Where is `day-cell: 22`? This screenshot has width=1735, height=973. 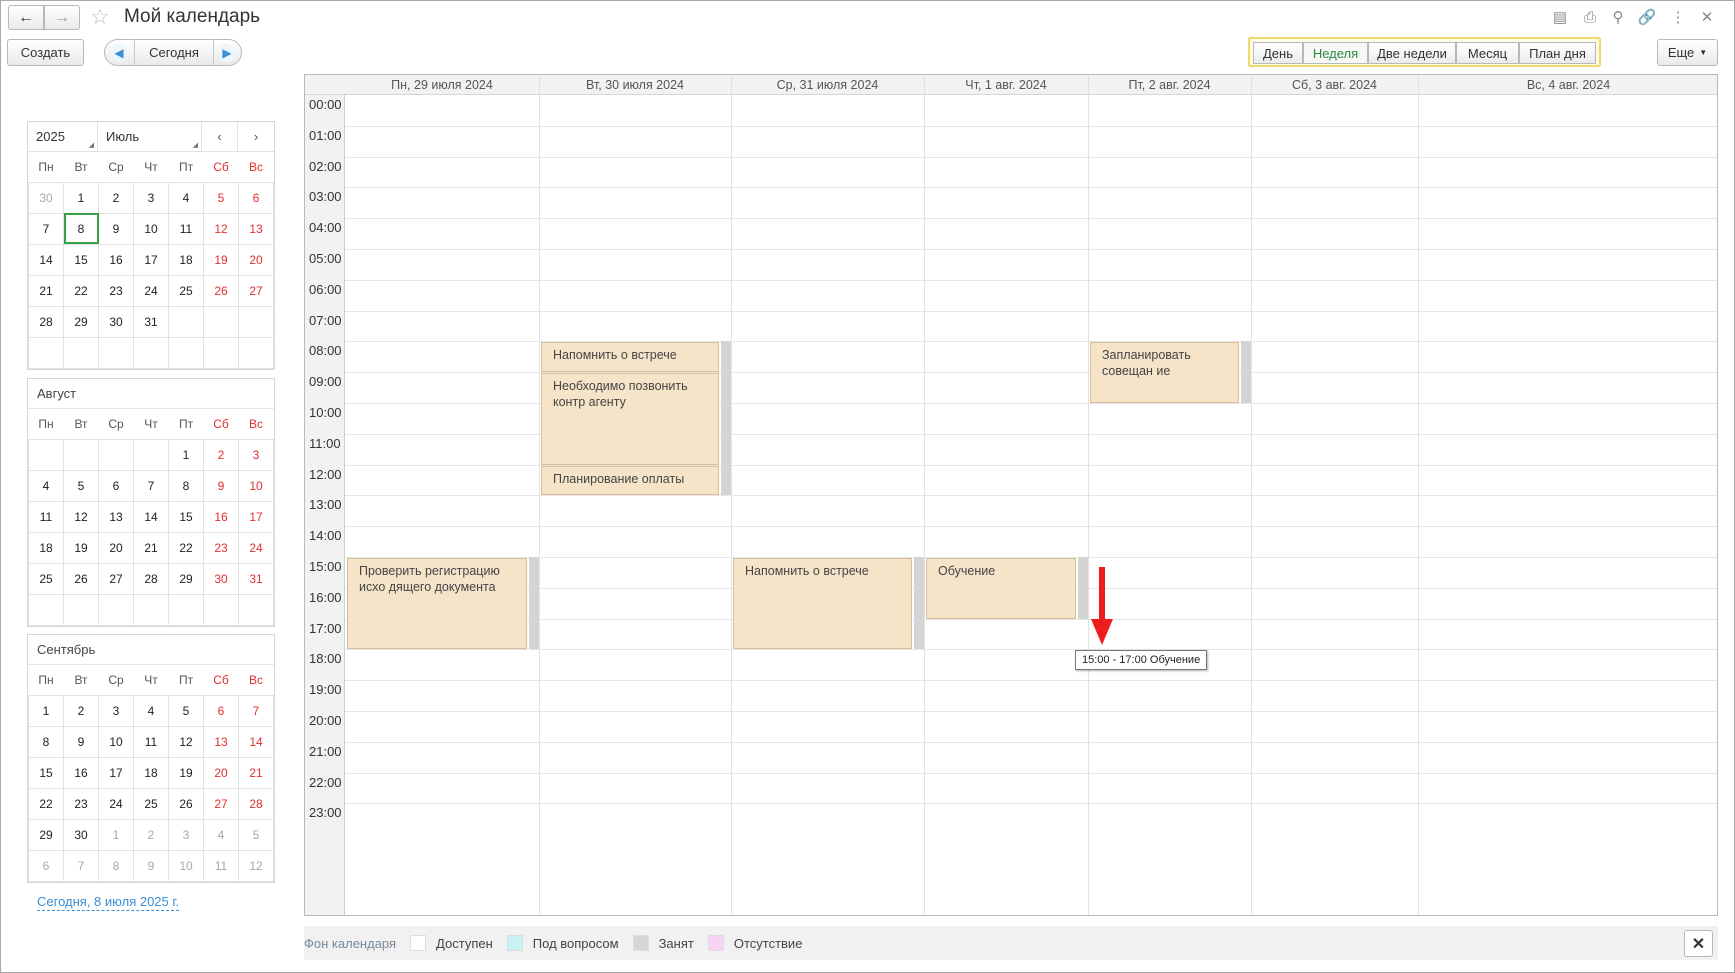 day-cell: 22 is located at coordinates (81, 290).